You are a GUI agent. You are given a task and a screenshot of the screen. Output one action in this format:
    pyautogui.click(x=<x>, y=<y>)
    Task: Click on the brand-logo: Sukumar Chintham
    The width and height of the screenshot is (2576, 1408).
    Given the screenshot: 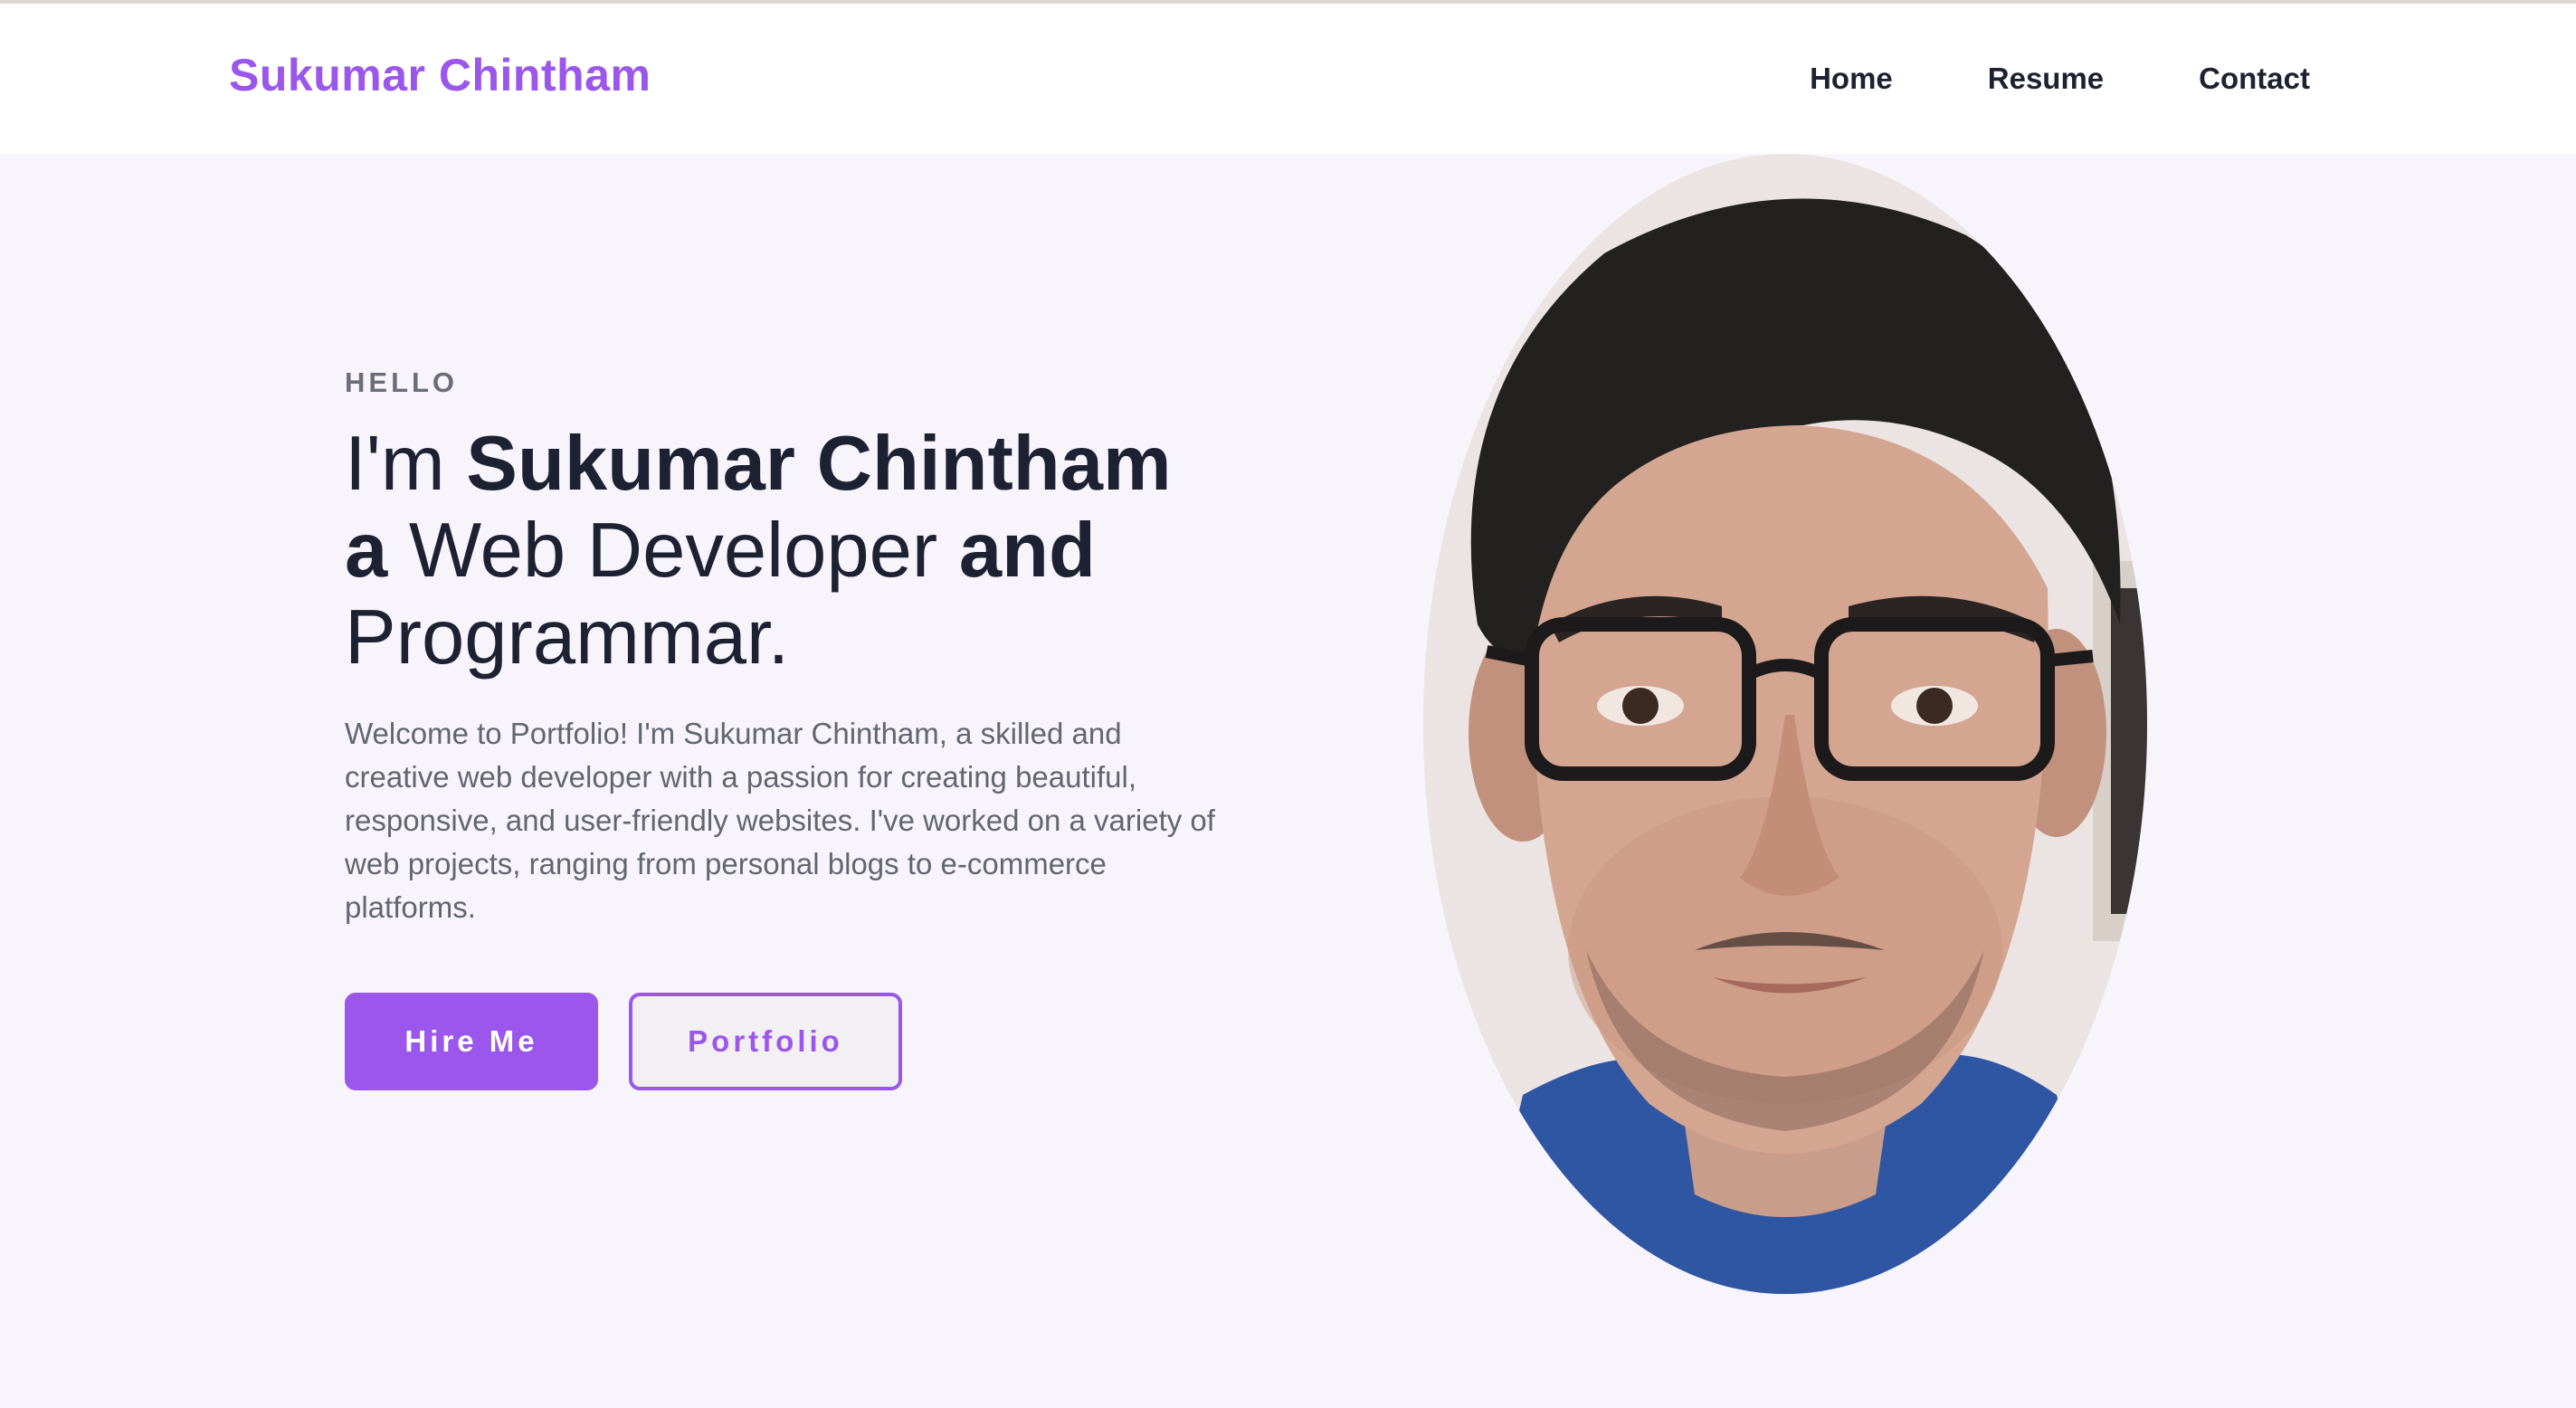 What is the action you would take?
    pyautogui.click(x=440, y=75)
    